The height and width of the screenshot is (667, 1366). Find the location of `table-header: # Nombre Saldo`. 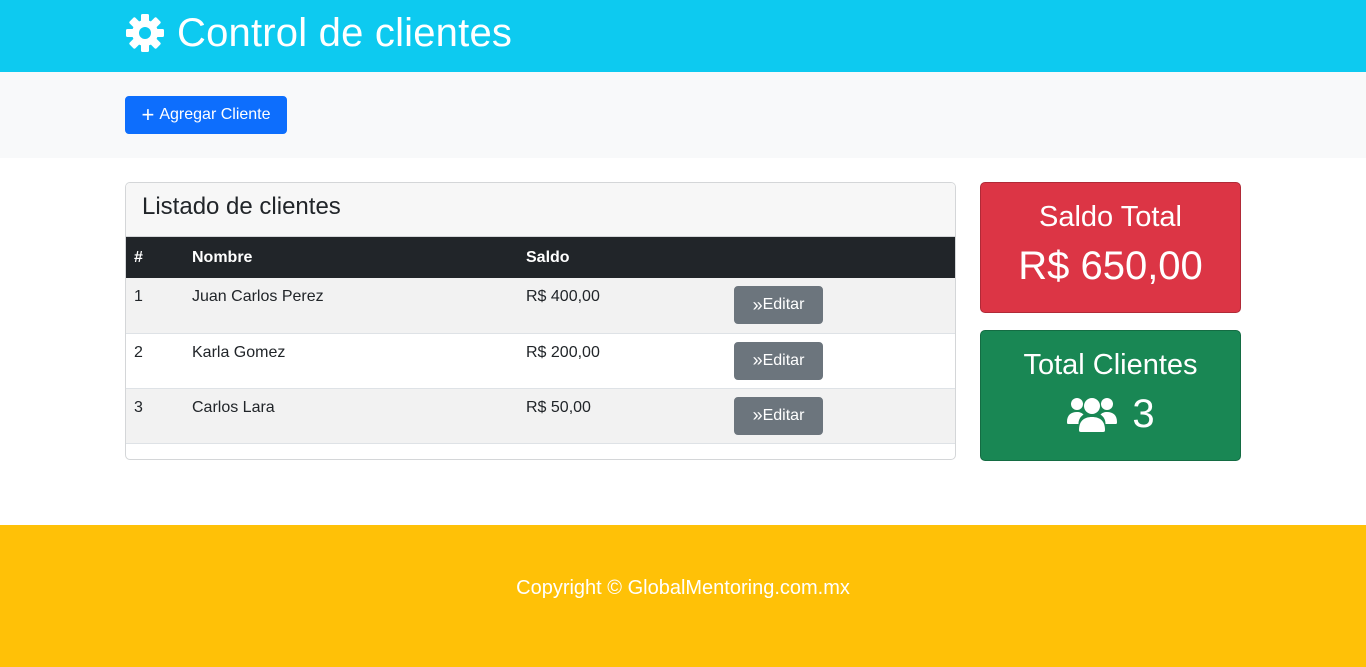

table-header: # Nombre Saldo is located at coordinates (540, 257).